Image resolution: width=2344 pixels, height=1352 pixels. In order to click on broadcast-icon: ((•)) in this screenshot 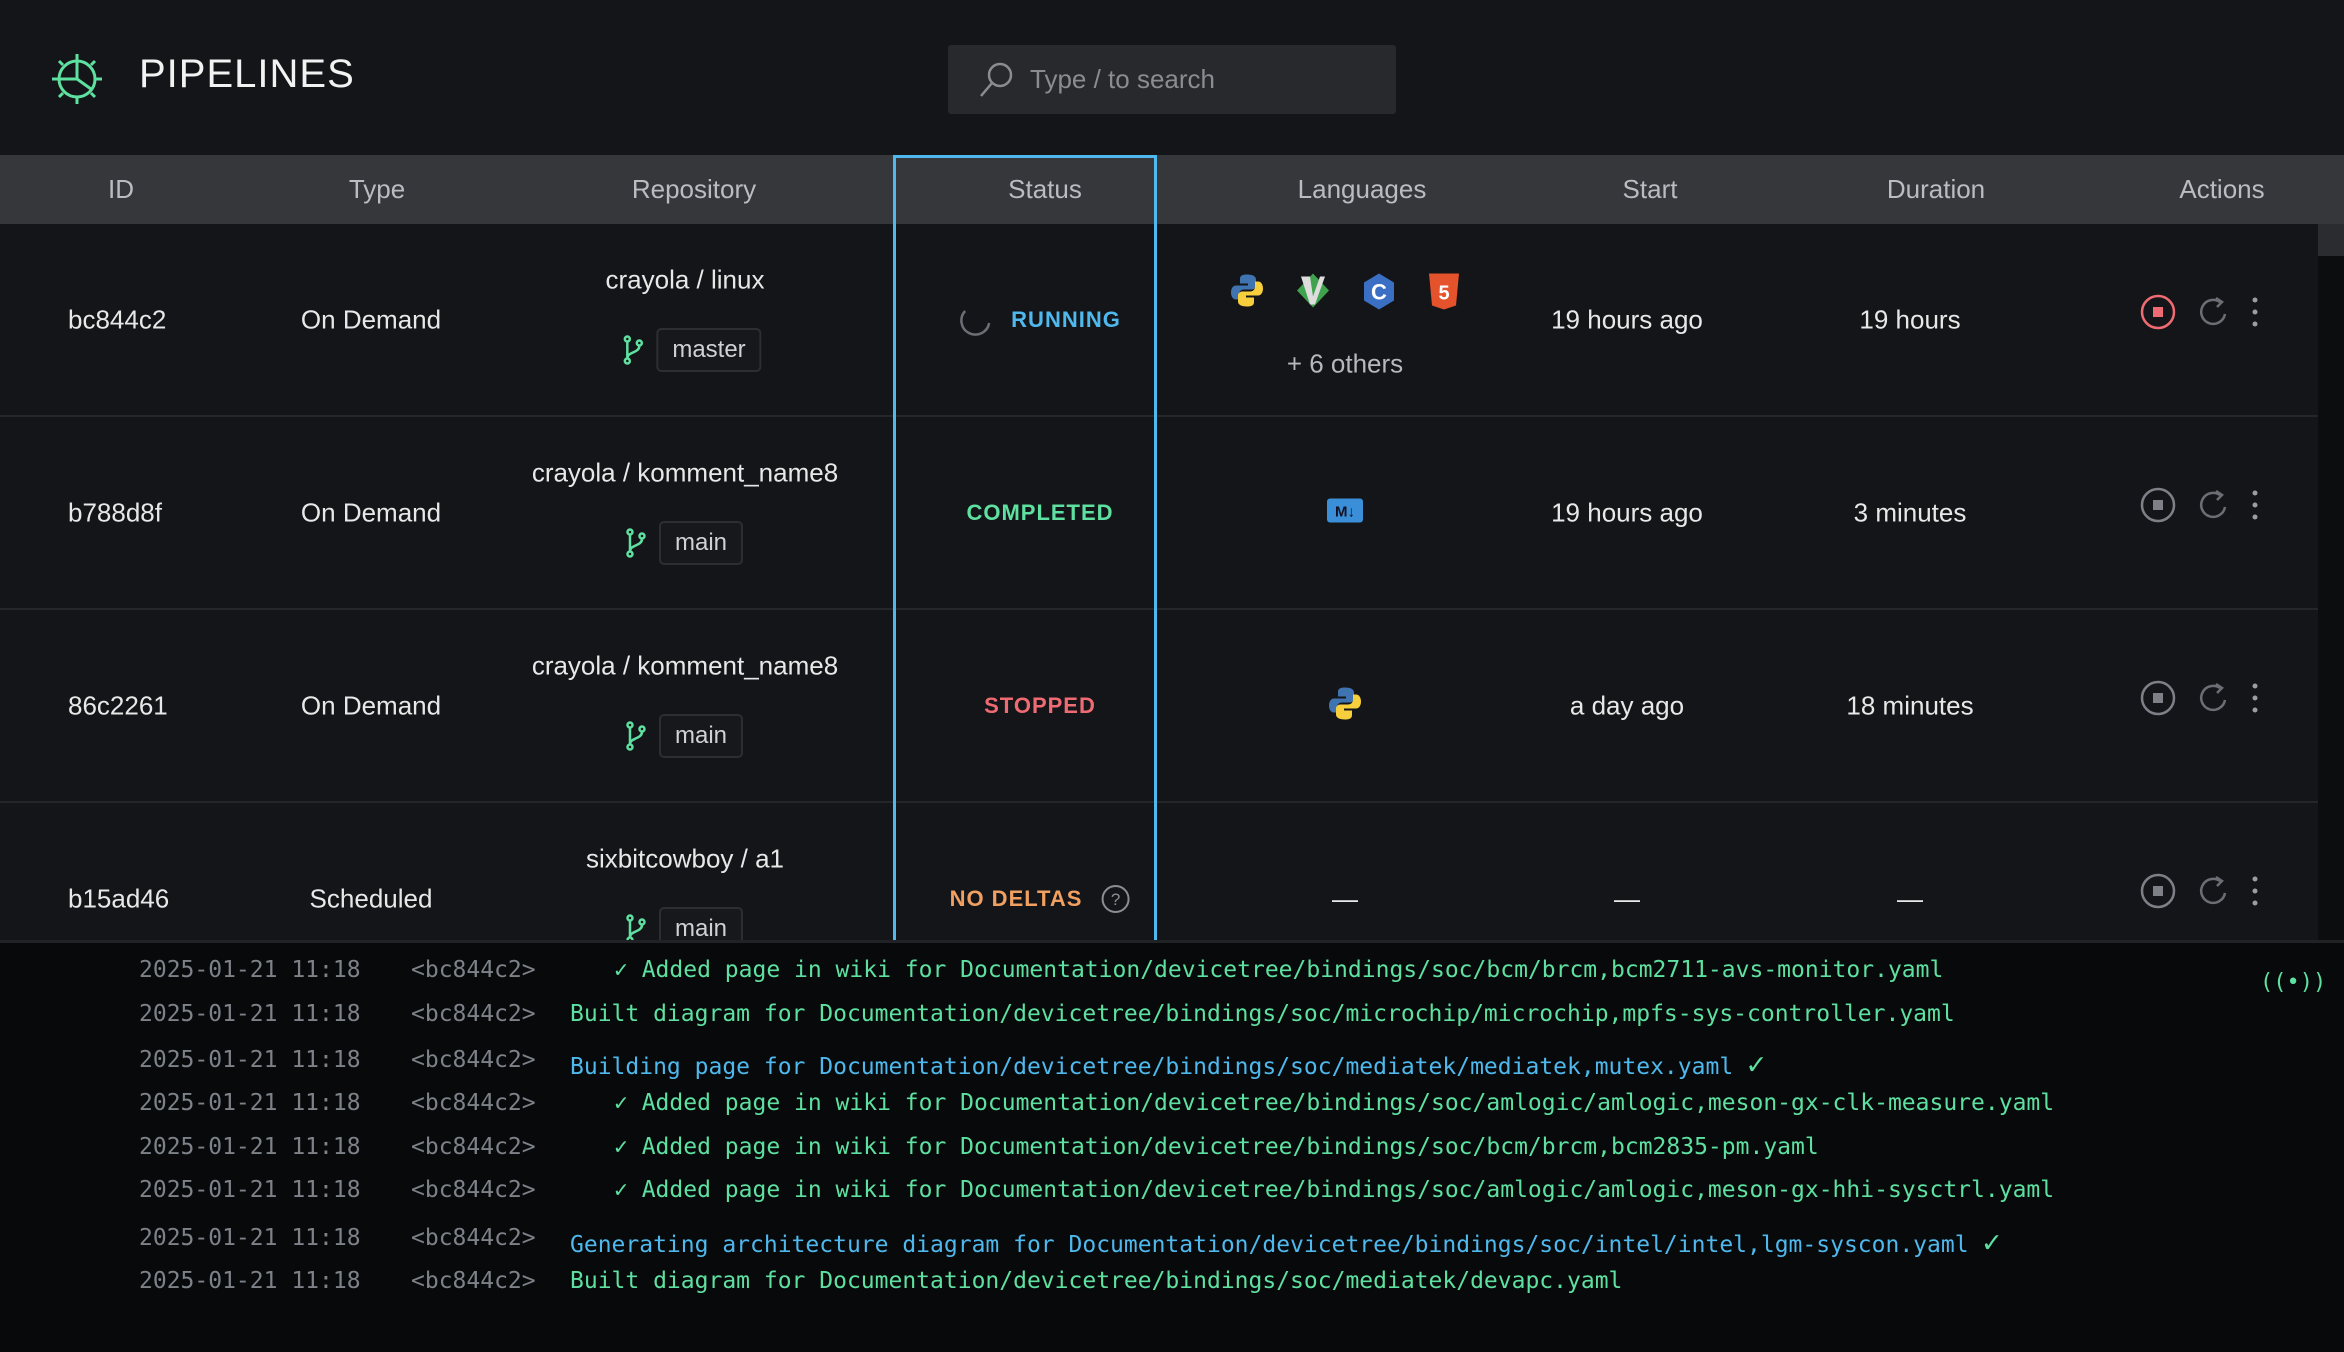, I will do `click(2293, 982)`.